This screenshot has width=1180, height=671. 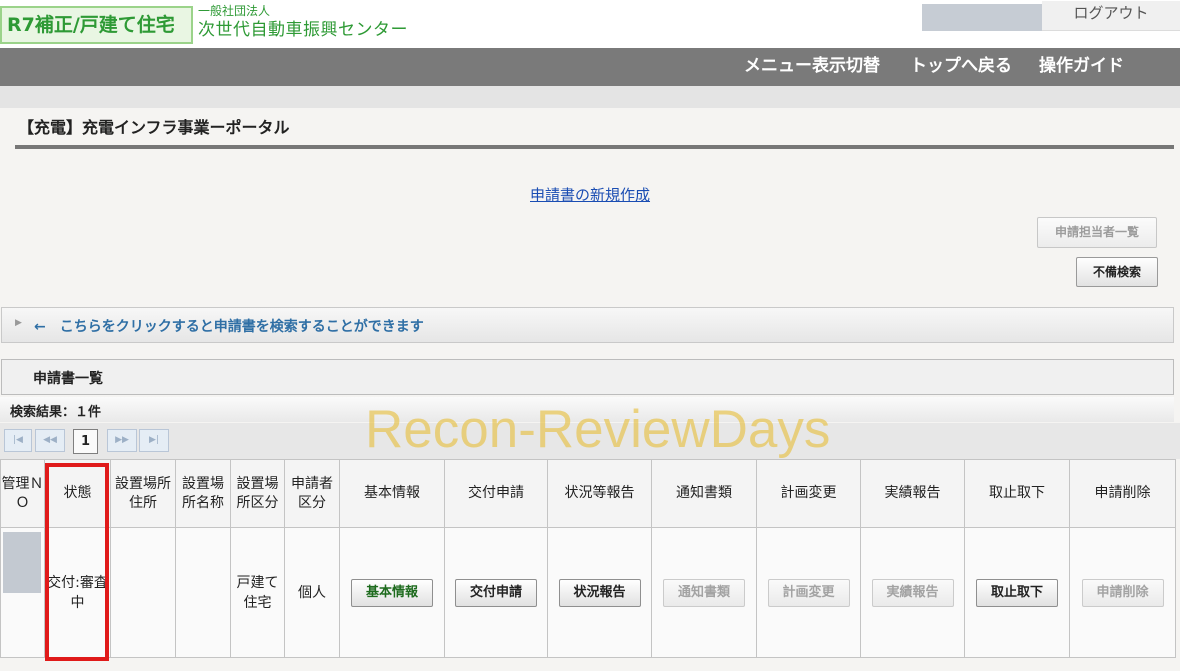 I want to click on org-type-label: 一般社団法人, so click(x=234, y=11).